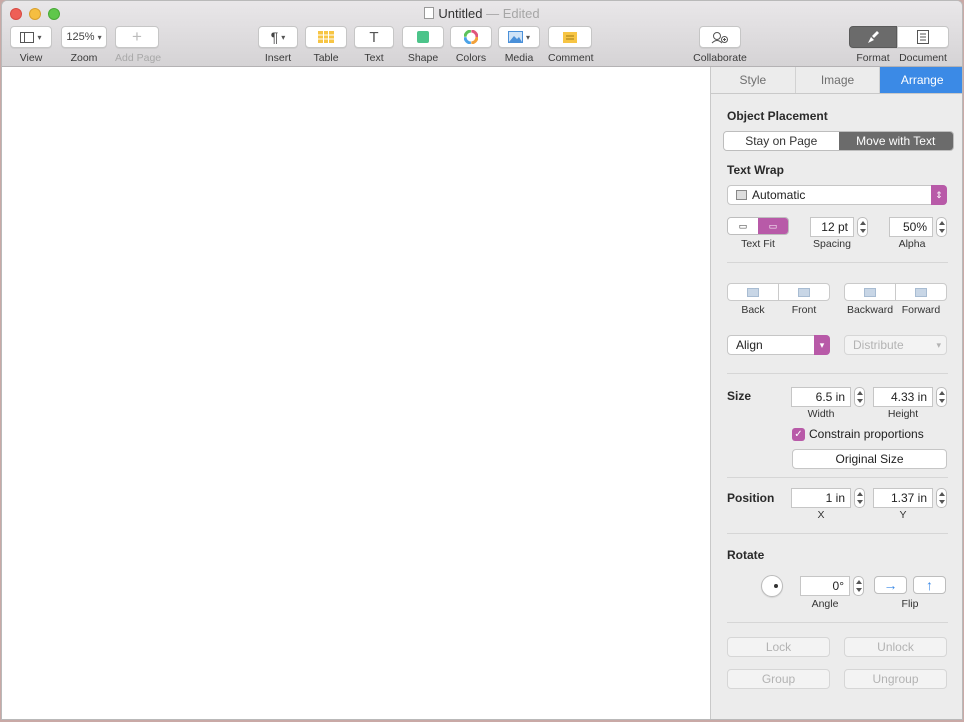 This screenshot has height=722, width=964. Describe the element at coordinates (753, 310) in the screenshot. I see `back-label: Back` at that location.